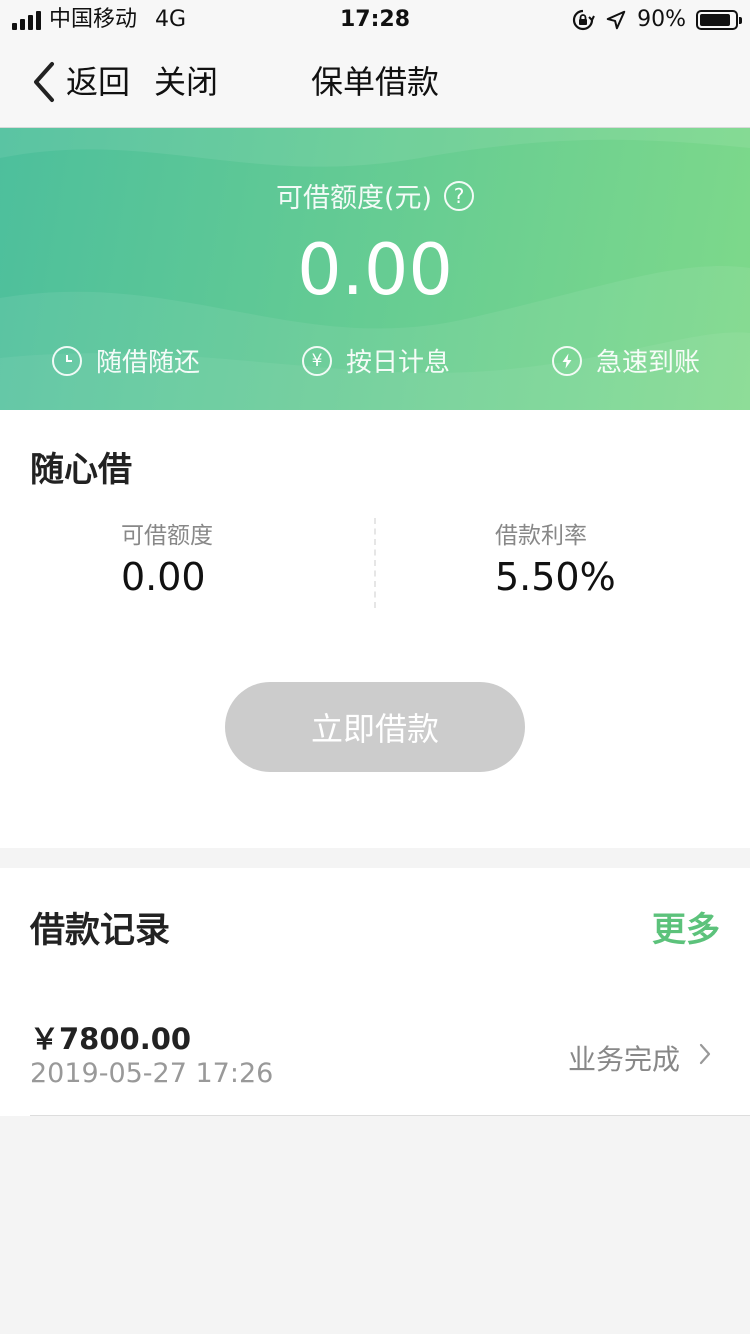  I want to click on yen-icon: ¥, so click(317, 360).